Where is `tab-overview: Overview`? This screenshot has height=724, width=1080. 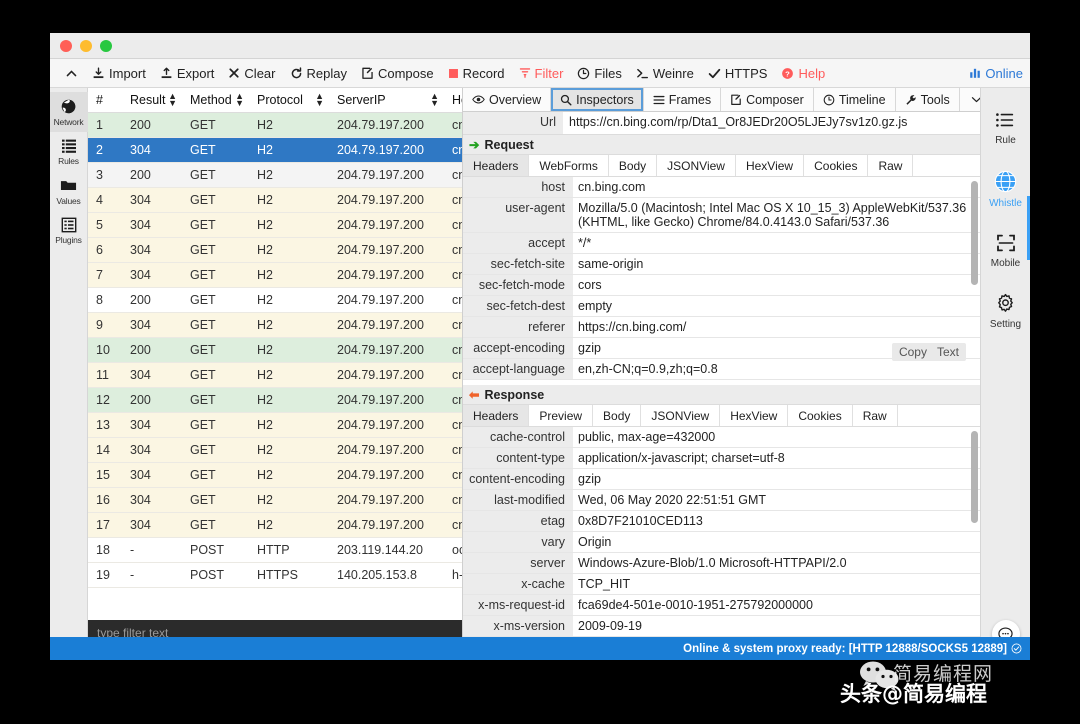
tab-overview: Overview is located at coordinates (507, 99).